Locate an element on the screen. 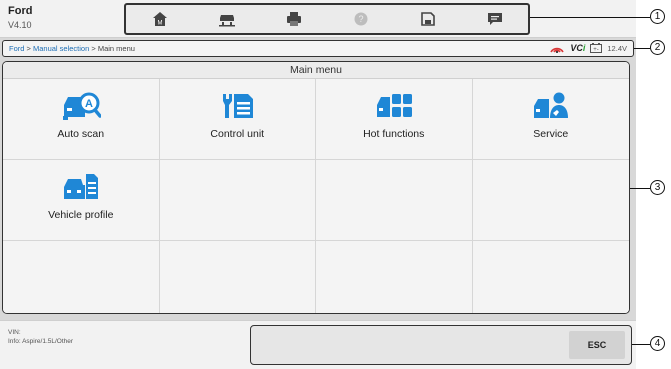  callout-1: 1 is located at coordinates (657, 16).